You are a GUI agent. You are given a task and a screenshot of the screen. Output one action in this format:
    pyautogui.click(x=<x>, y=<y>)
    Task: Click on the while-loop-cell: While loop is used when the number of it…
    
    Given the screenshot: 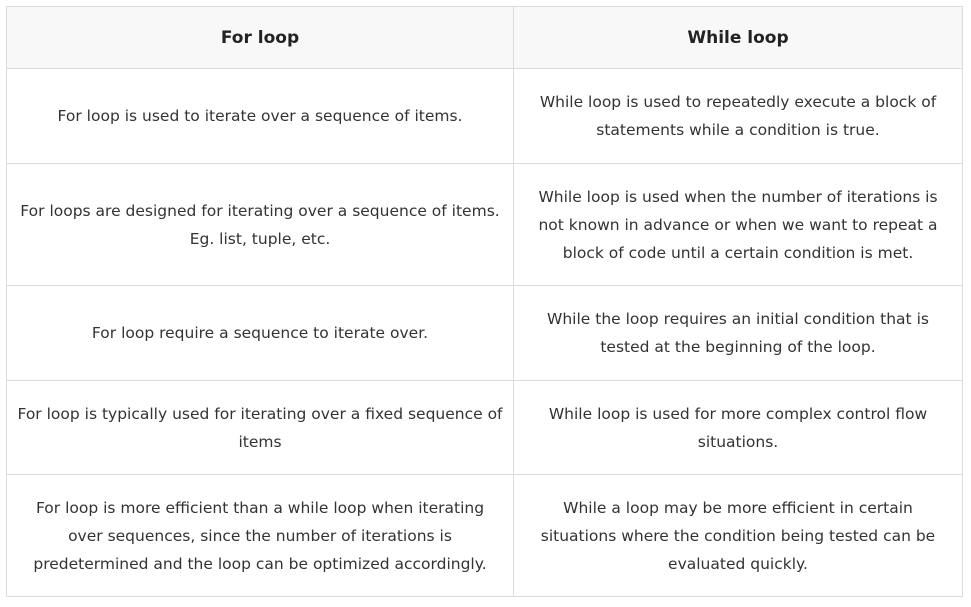 What is the action you would take?
    pyautogui.click(x=738, y=224)
    